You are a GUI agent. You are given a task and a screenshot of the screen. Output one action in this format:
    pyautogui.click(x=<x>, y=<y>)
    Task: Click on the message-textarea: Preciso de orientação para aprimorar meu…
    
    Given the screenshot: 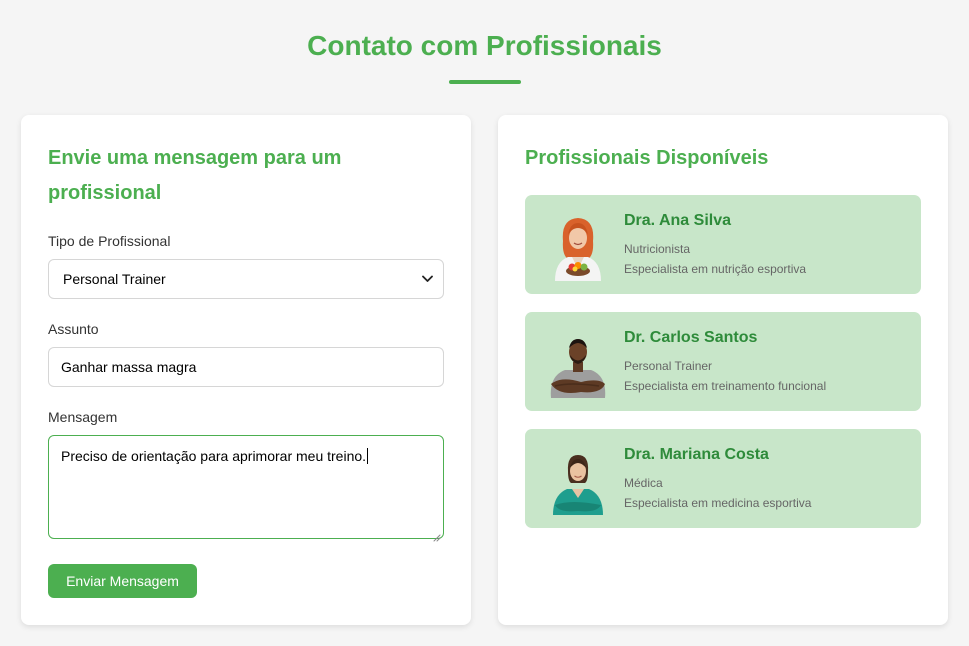 What is the action you would take?
    pyautogui.click(x=246, y=488)
    